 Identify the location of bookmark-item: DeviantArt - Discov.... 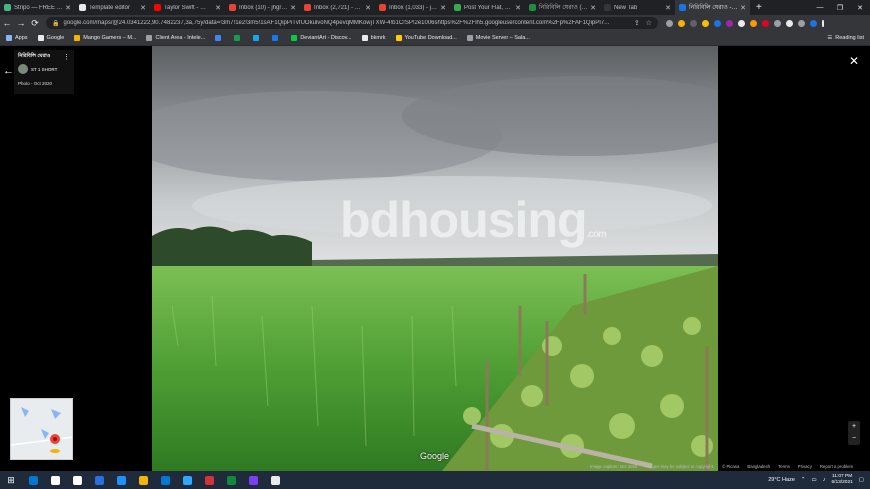
(321, 38).